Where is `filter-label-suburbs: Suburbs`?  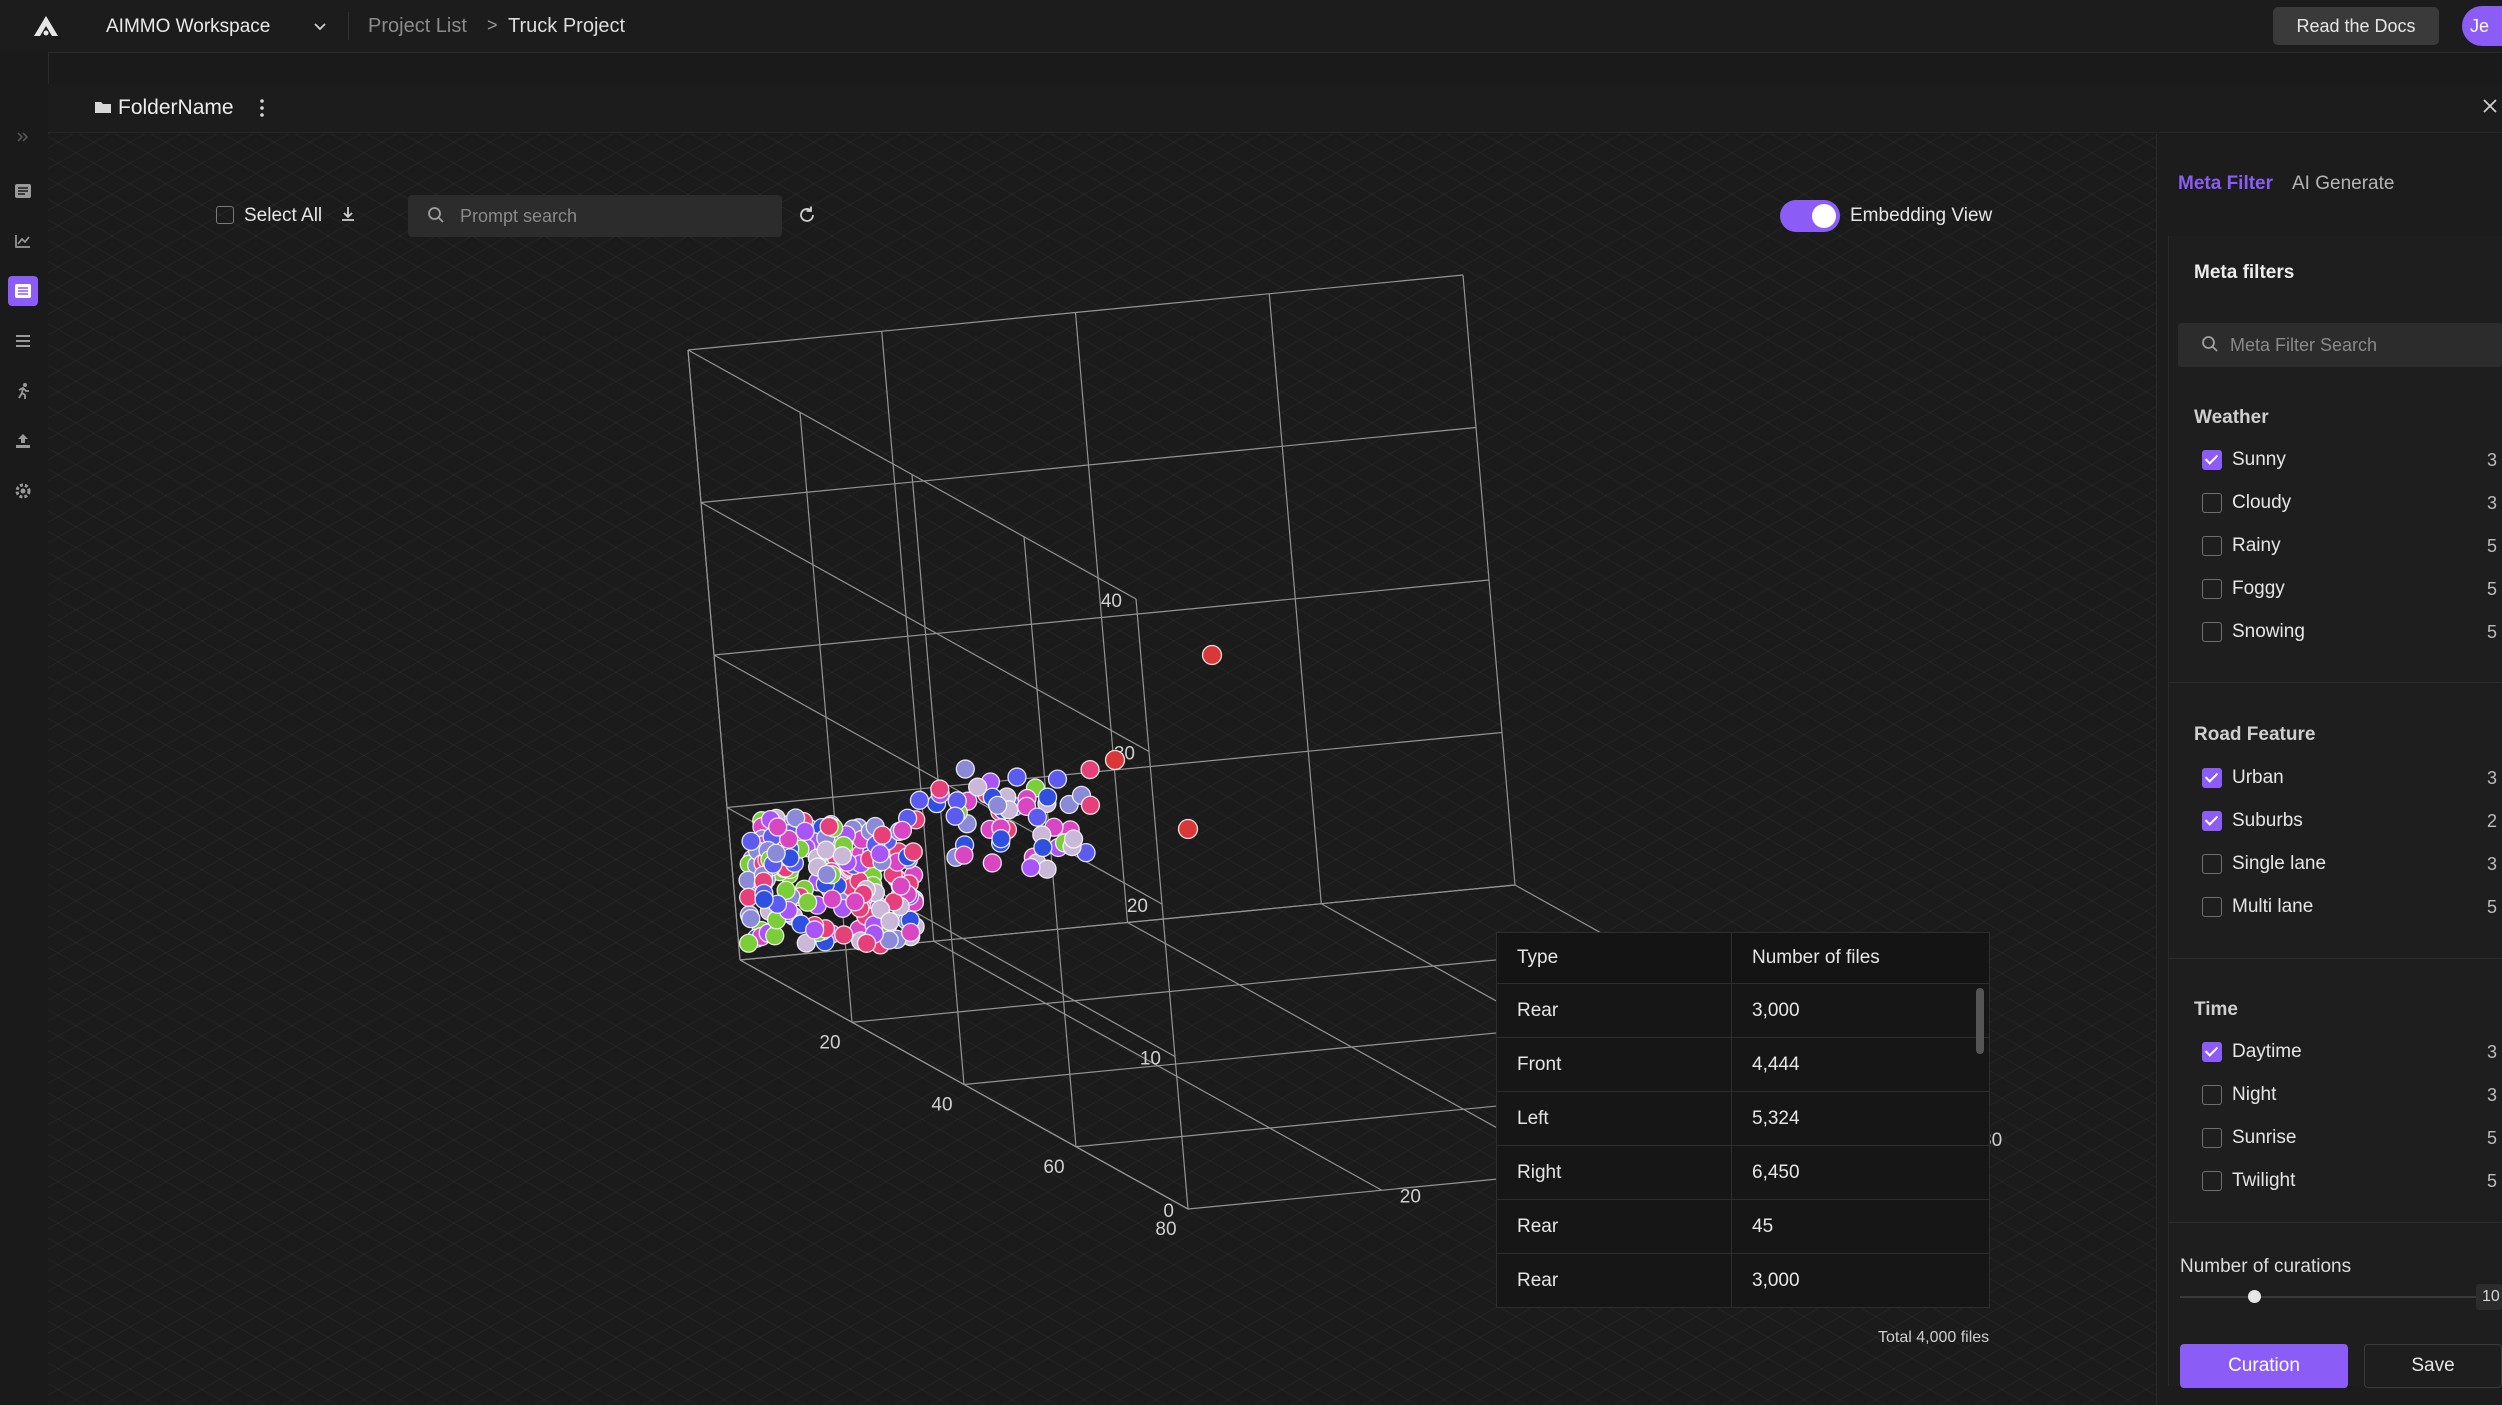
filter-label-suburbs: Suburbs is located at coordinates (2267, 821).